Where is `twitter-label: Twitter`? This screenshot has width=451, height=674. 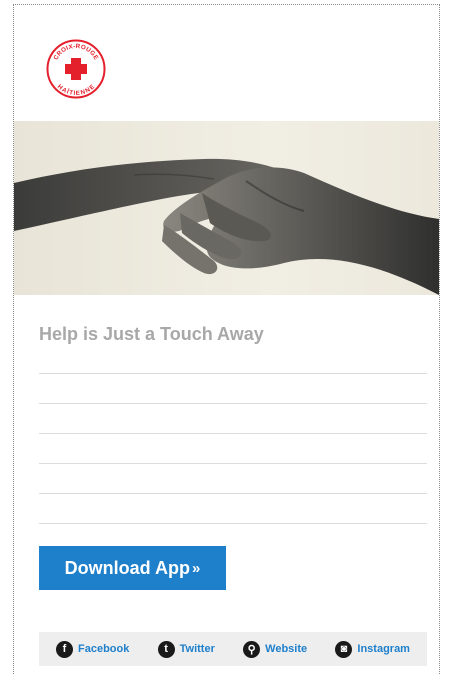
twitter-label: Twitter is located at coordinates (197, 649).